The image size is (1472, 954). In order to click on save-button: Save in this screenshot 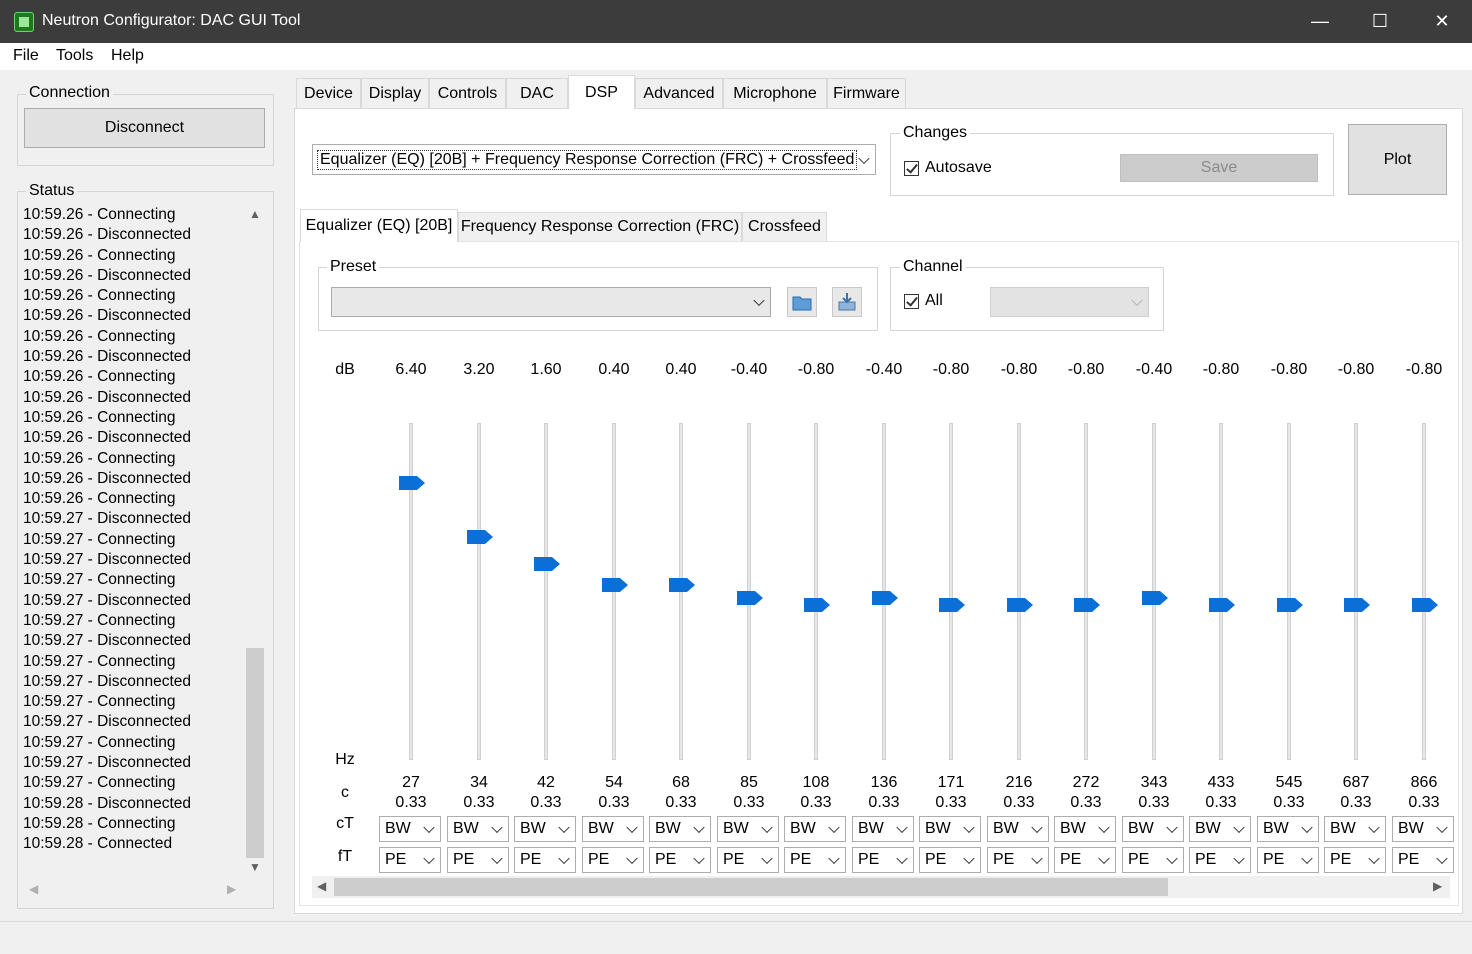, I will do `click(1219, 168)`.